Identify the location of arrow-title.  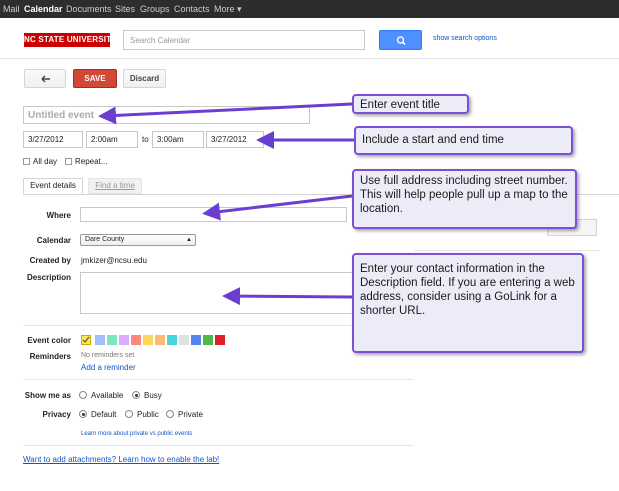
(225, 113).